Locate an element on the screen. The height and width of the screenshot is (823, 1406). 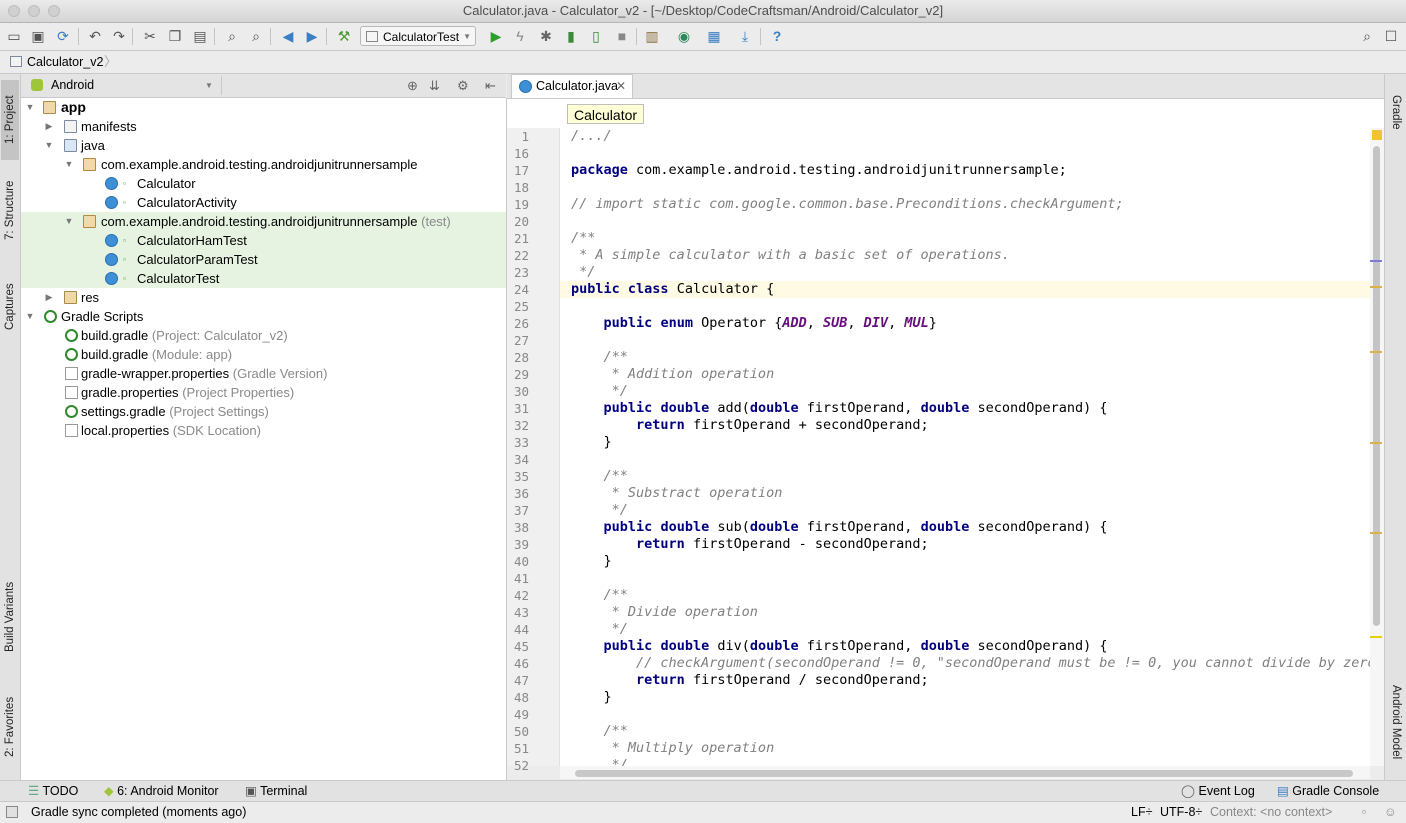
tree-item-calculator: ▫ Calculator is located at coordinates (263, 183).